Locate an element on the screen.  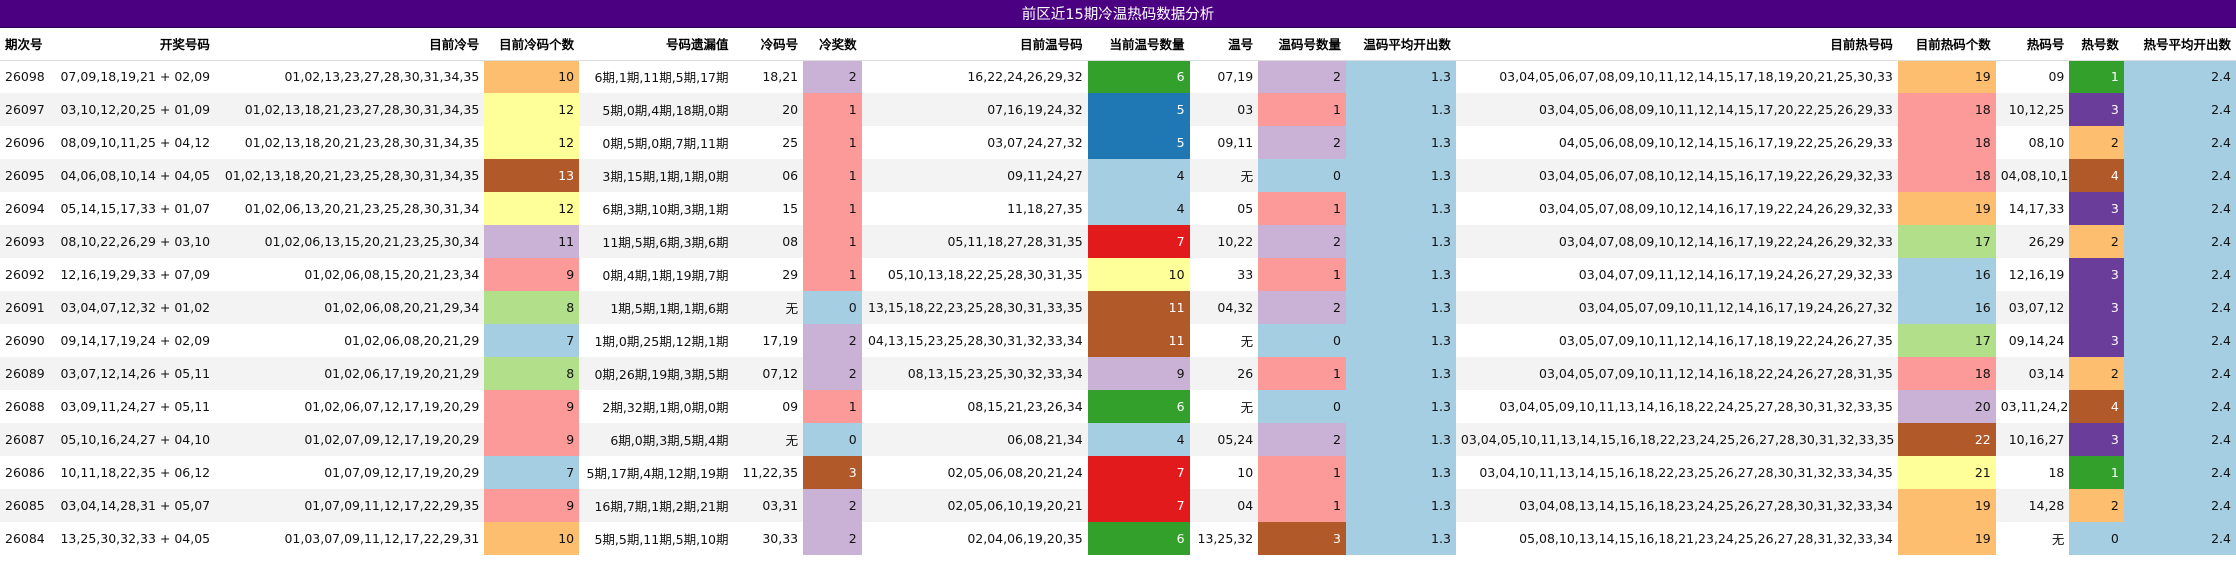
cold-hit-cell: 20 is located at coordinates (768, 109).